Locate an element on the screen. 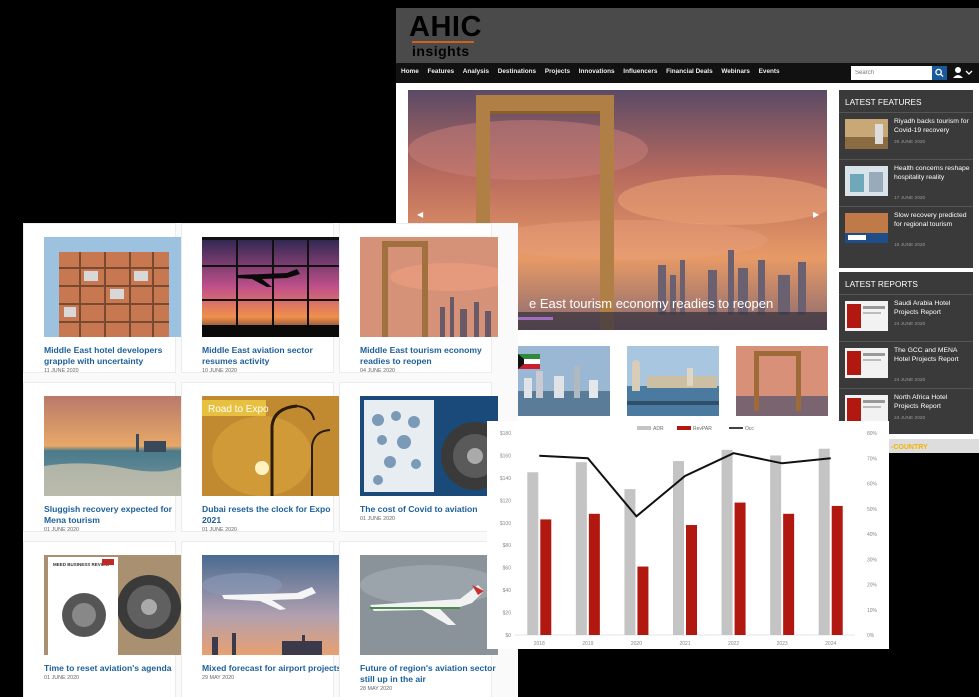 The width and height of the screenshot is (979, 697). nav-innovations: Innovations is located at coordinates (597, 71).